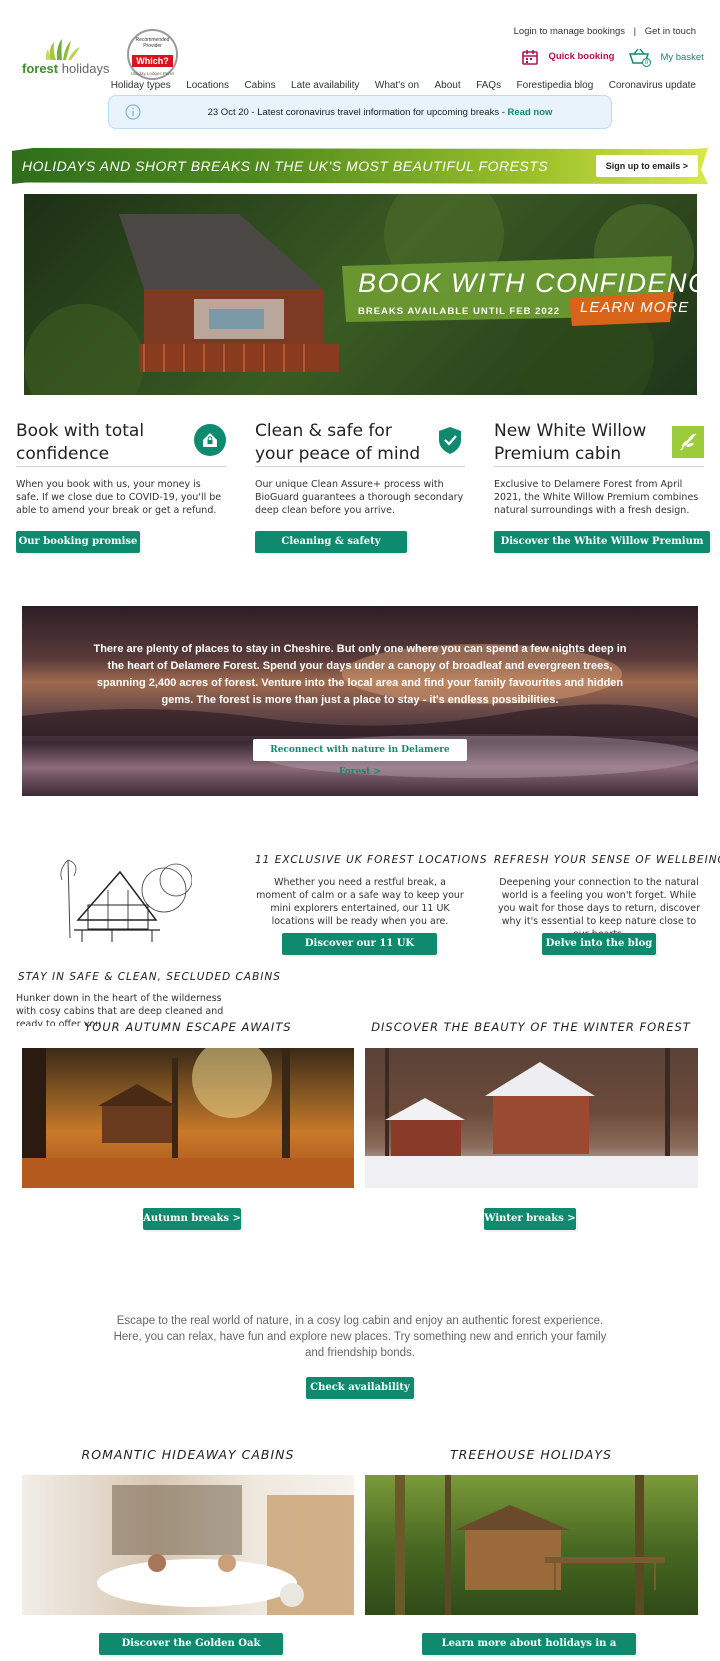  Describe the element at coordinates (488, 85) in the screenshot. I see `nav-faqs: FAQs` at that location.